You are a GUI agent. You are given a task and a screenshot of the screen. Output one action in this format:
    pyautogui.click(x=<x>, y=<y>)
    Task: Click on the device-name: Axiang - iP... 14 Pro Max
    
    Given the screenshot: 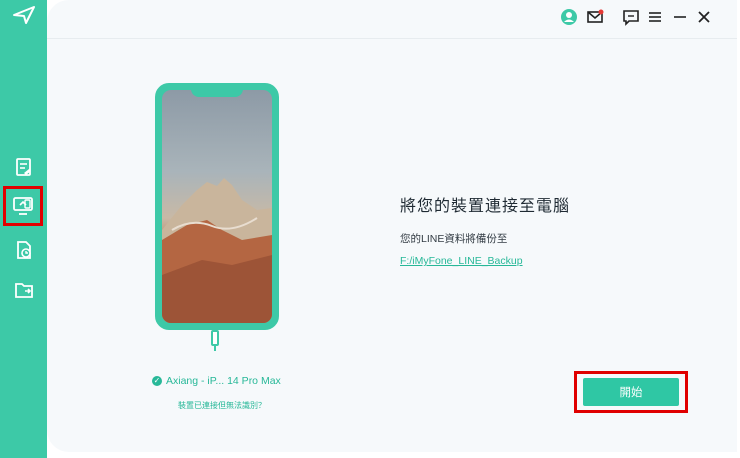 What is the action you would take?
    pyautogui.click(x=223, y=381)
    